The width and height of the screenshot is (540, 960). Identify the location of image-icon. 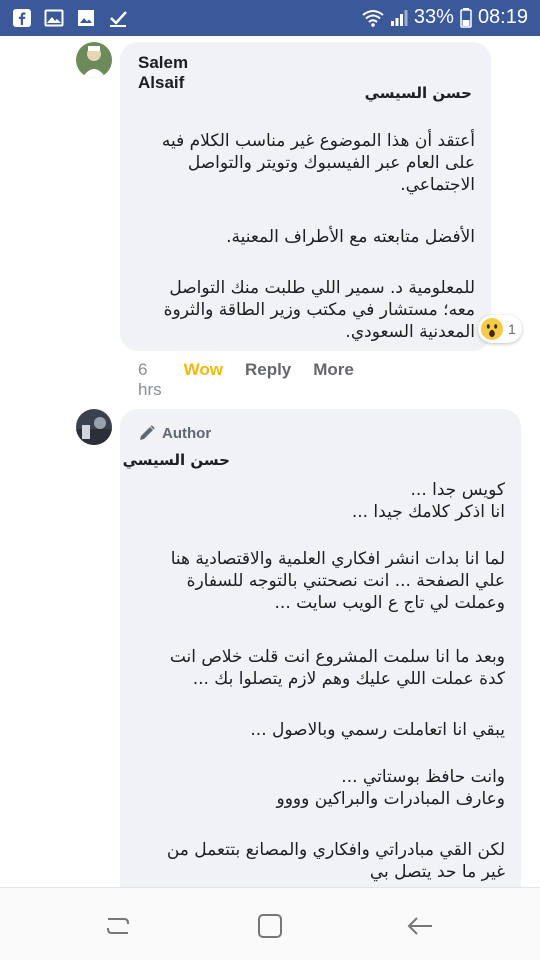
(54, 18).